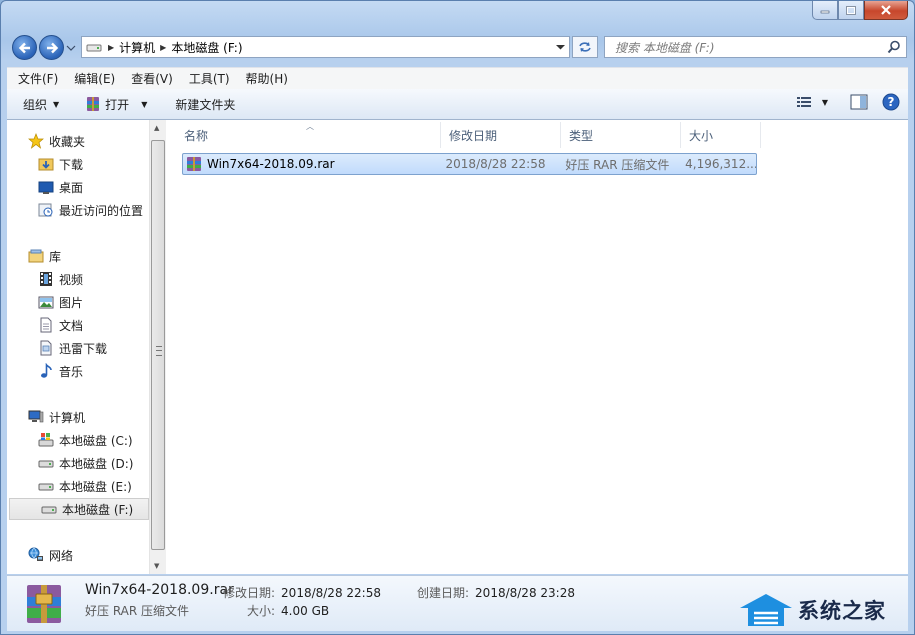 The width and height of the screenshot is (915, 635). I want to click on nav-desktop: 桌面, so click(78, 187).